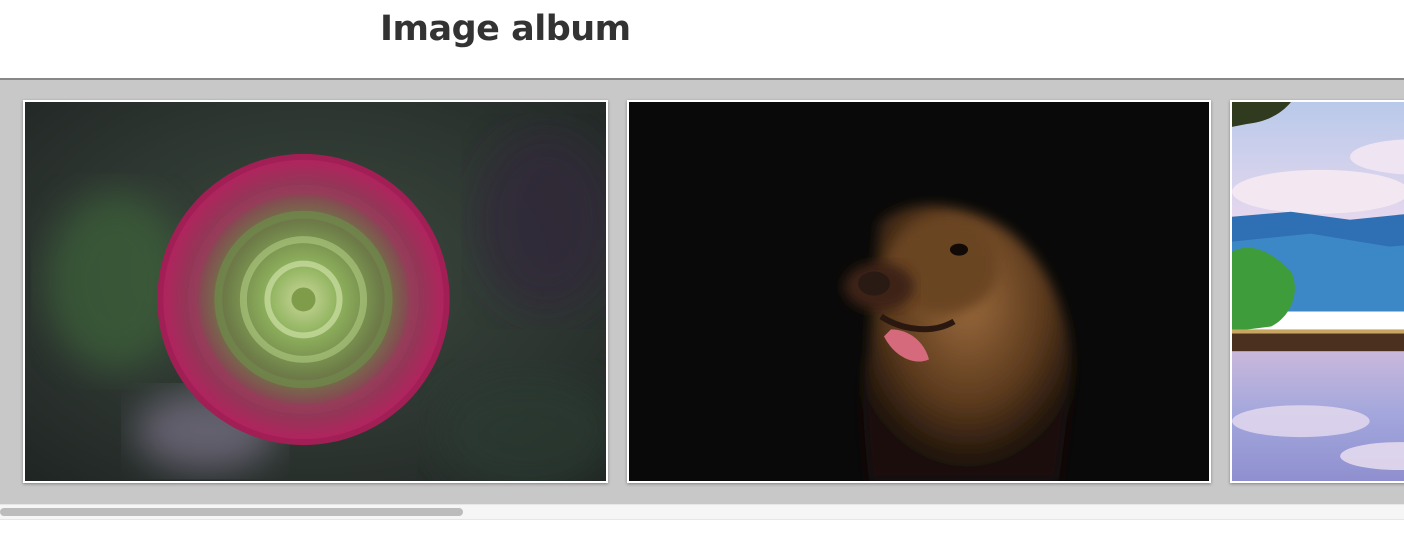 This screenshot has height=538, width=1404. What do you see at coordinates (702, 512) in the screenshot?
I see `horizontal-scrollbar` at bounding box center [702, 512].